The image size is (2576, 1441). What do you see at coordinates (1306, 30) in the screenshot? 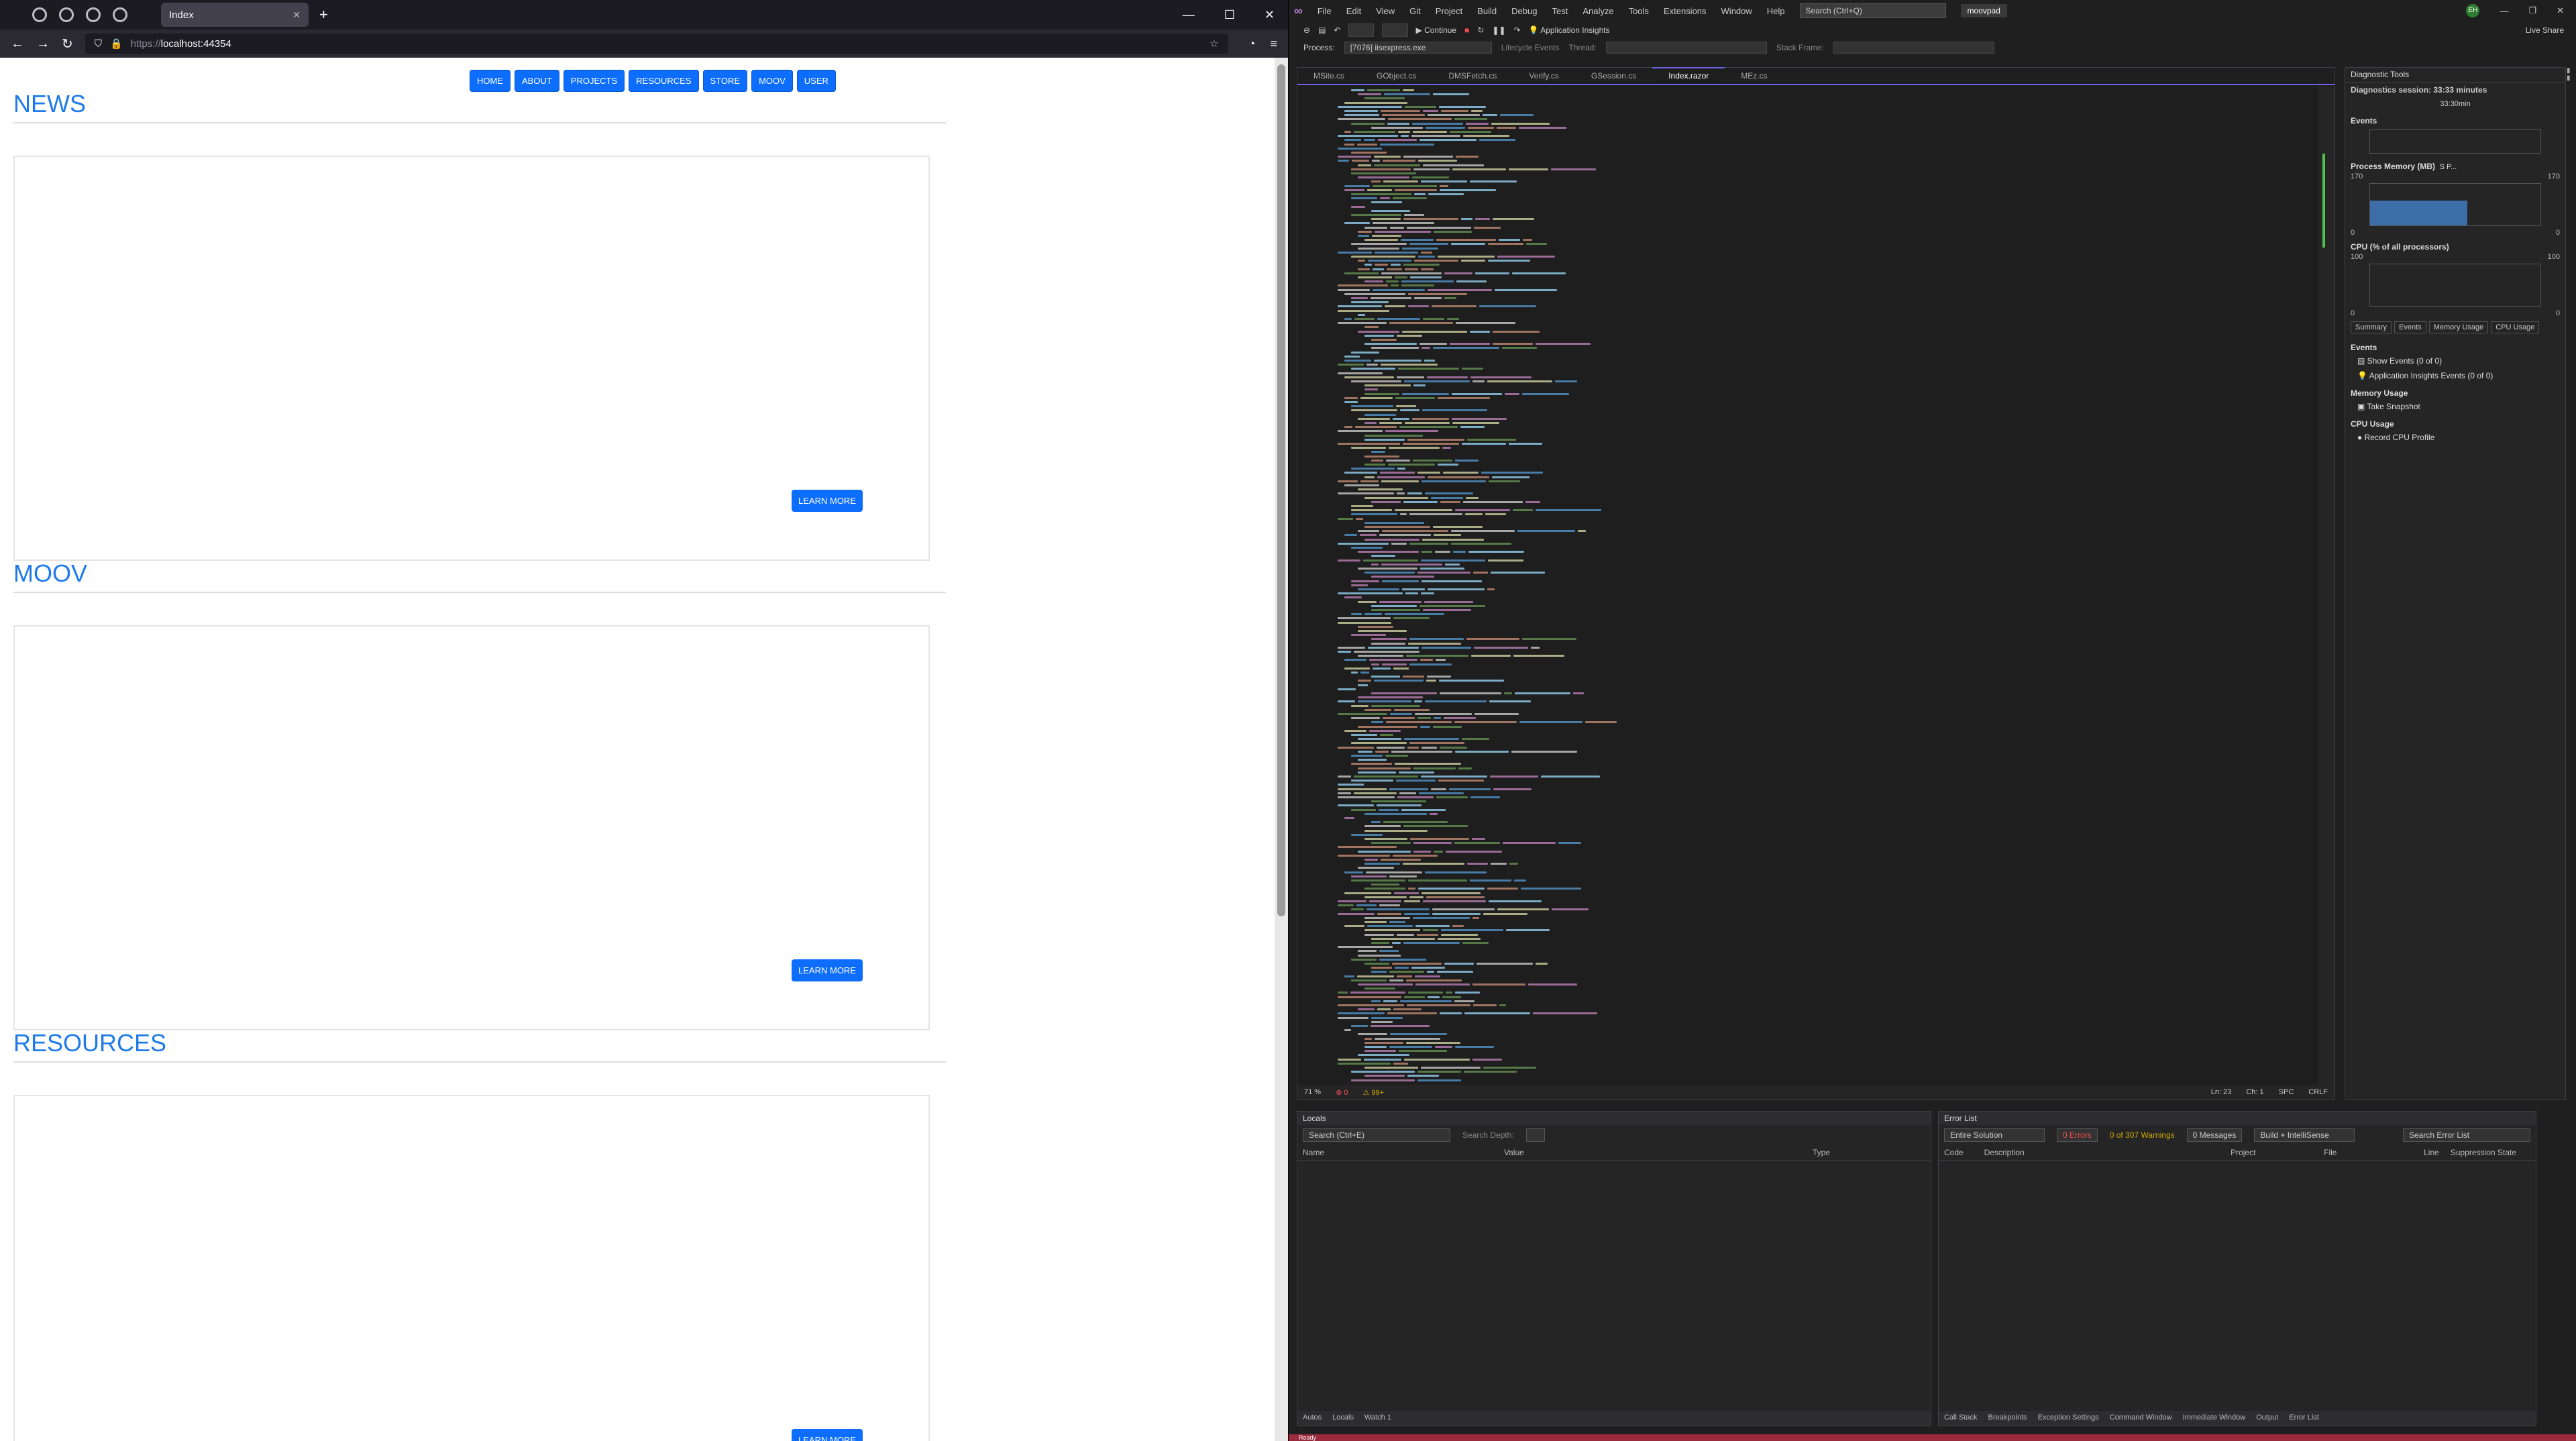
I see `back-icon: ⊖` at bounding box center [1306, 30].